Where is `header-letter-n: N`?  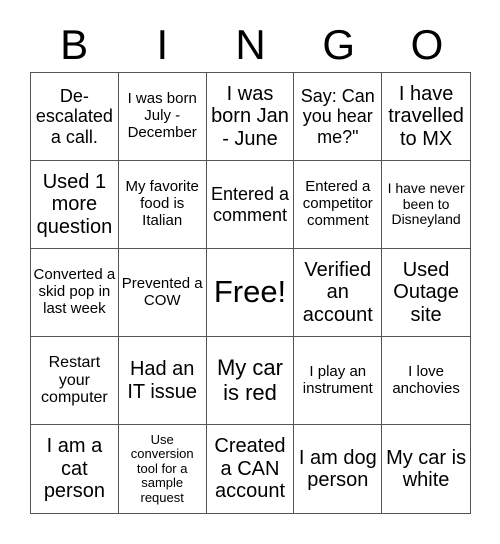 header-letter-n: N is located at coordinates (250, 44).